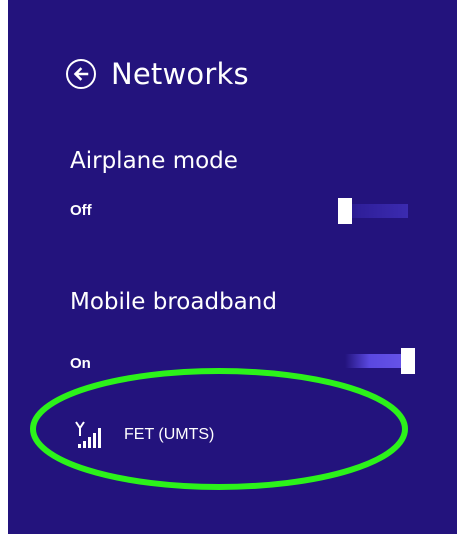 The image size is (457, 534). What do you see at coordinates (88, 434) in the screenshot?
I see `cellular-signal-icon` at bounding box center [88, 434].